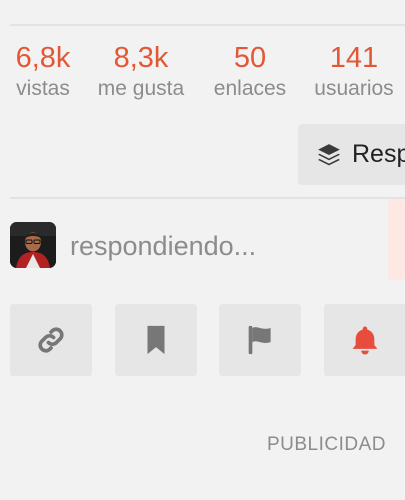  I want to click on user-avatar, so click(33, 245).